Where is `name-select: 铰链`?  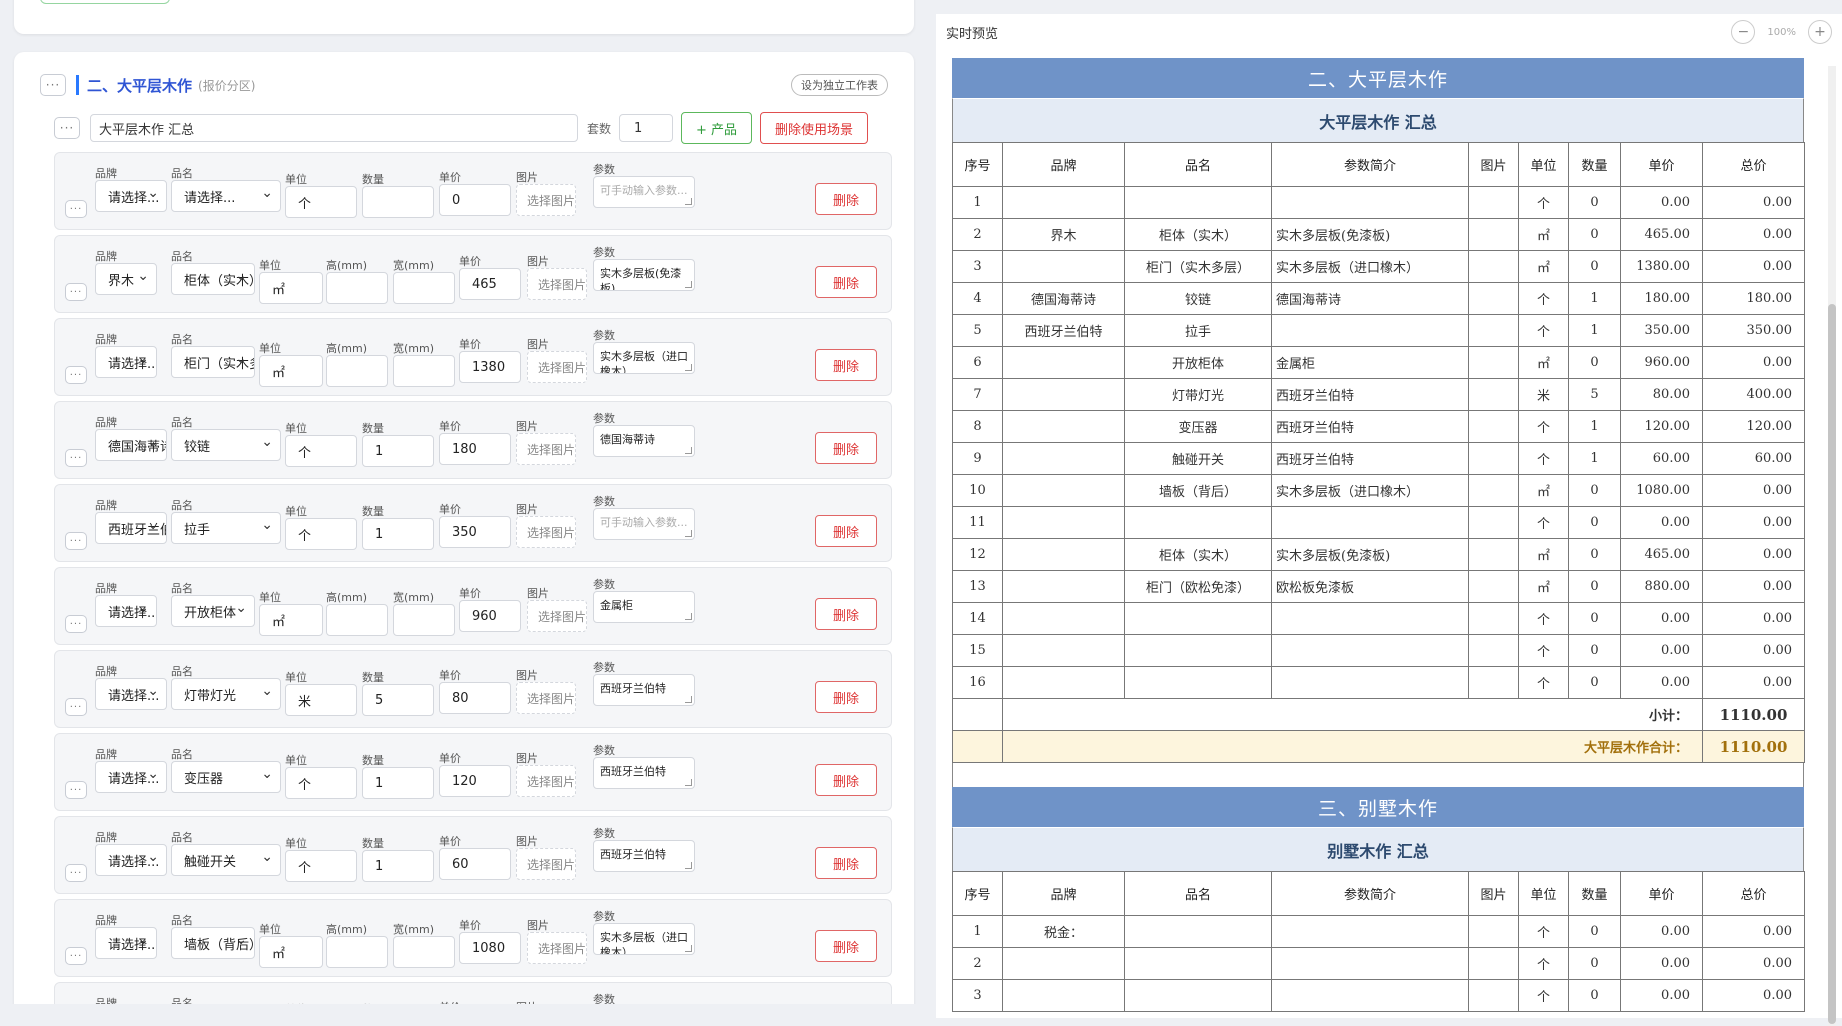
name-select: 铰链 is located at coordinates (226, 445).